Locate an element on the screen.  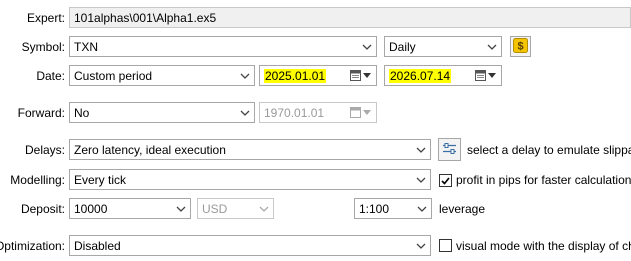
deposit-value: 10000 is located at coordinates (91, 208).